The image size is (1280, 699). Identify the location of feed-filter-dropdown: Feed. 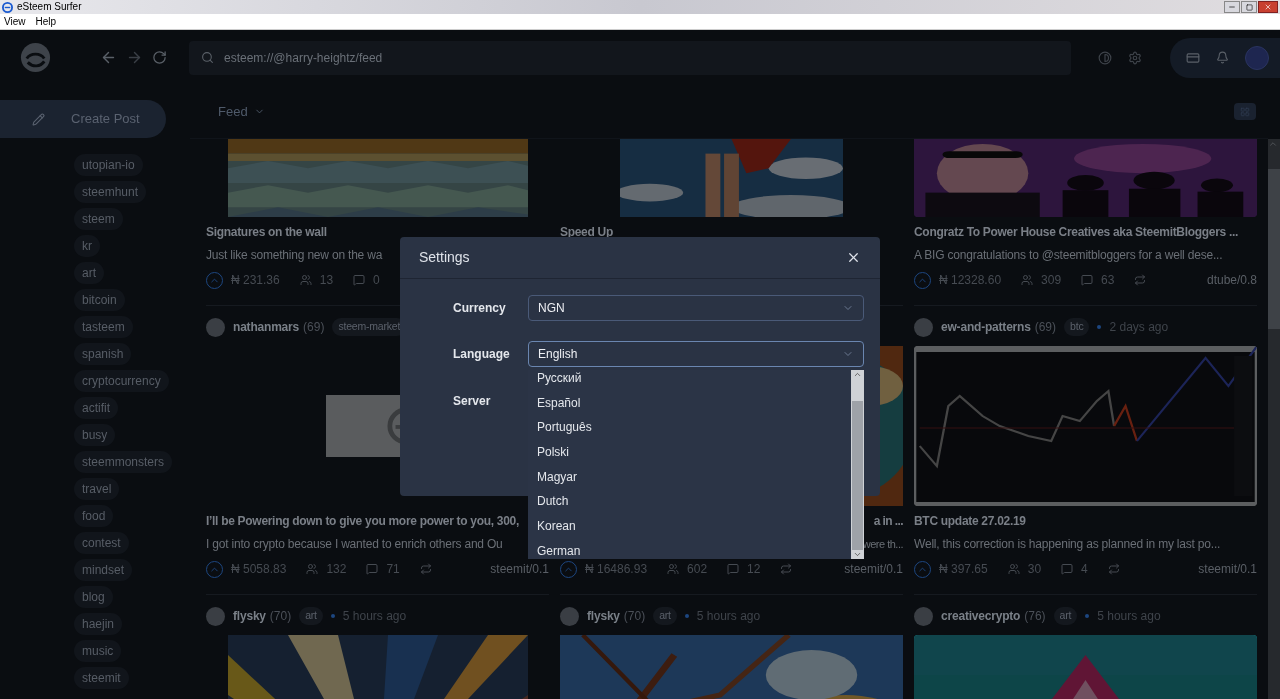
(241, 111).